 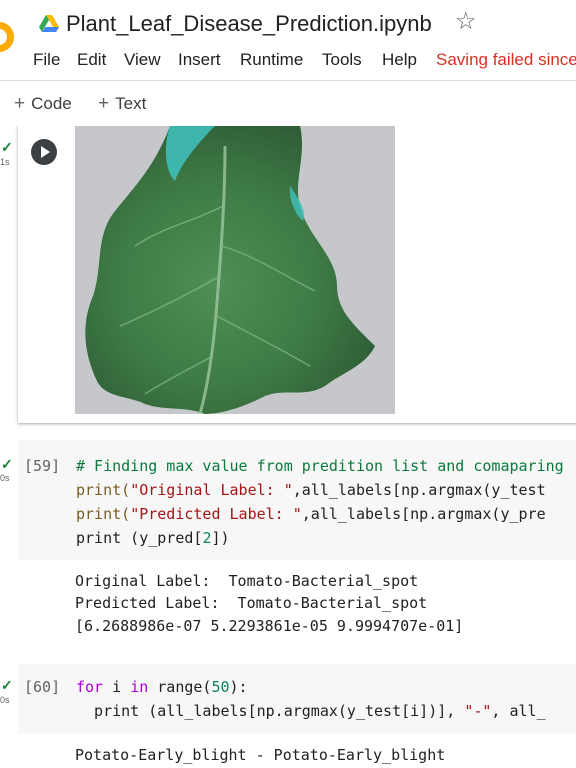 I want to click on code-line: print (y_pred[2]), so click(x=153, y=538).